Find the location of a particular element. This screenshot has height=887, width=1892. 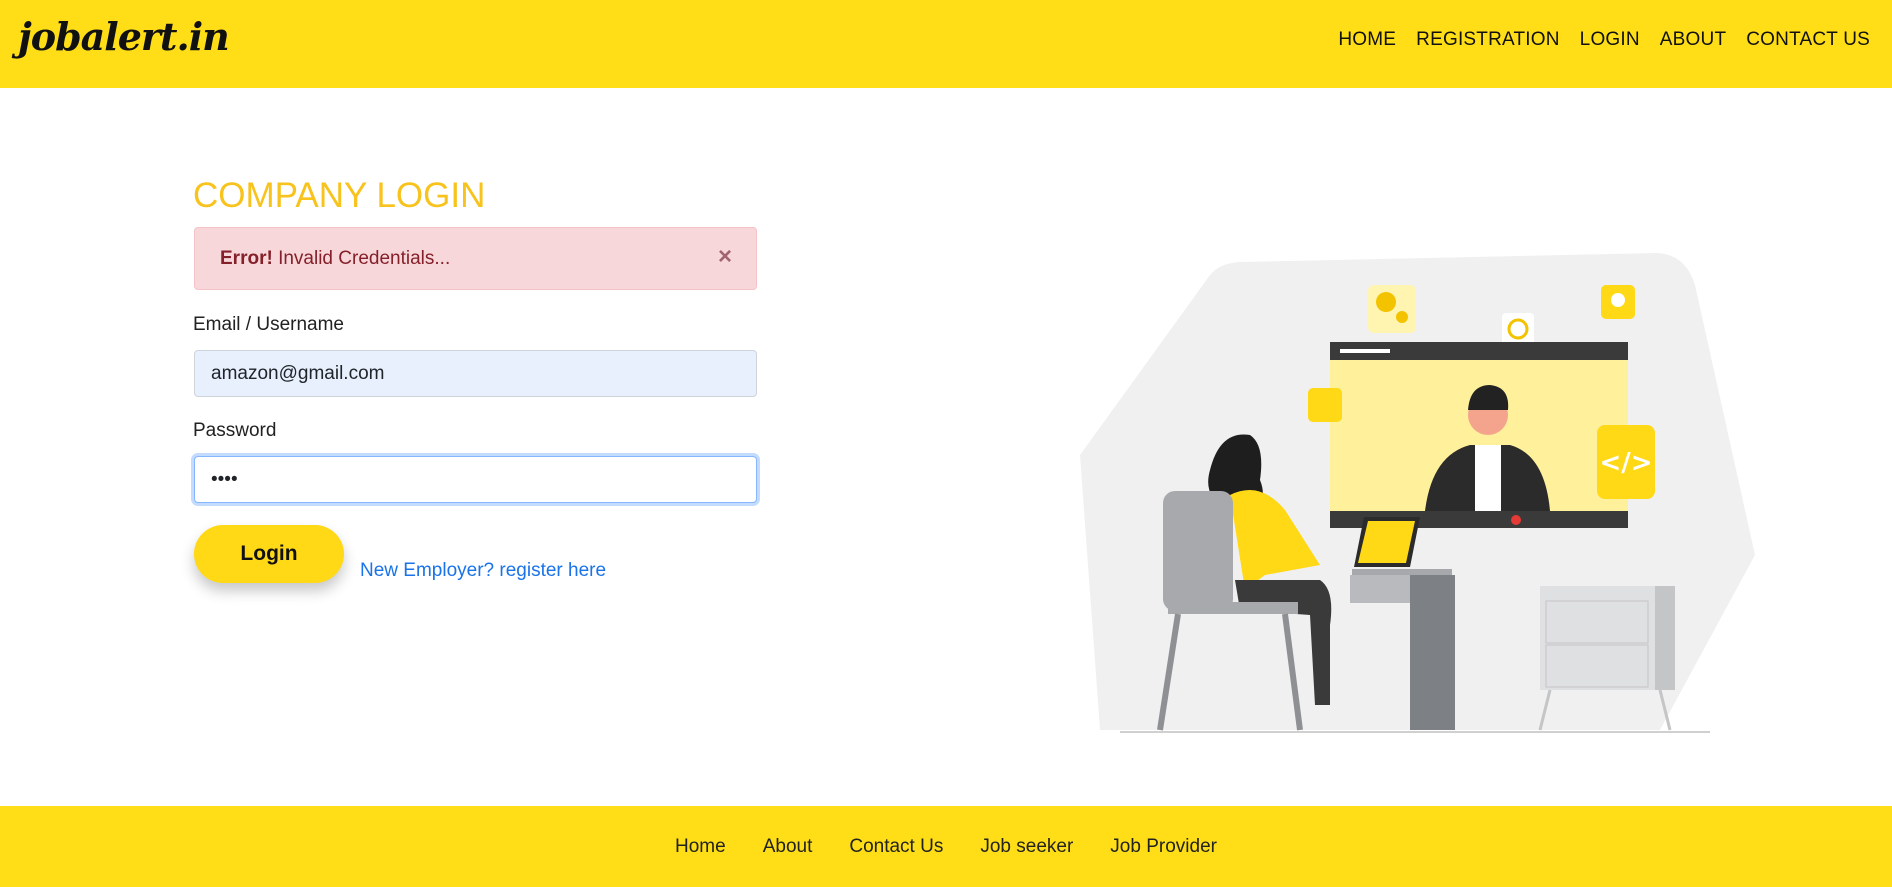

target-icon is located at coordinates (1518, 329).